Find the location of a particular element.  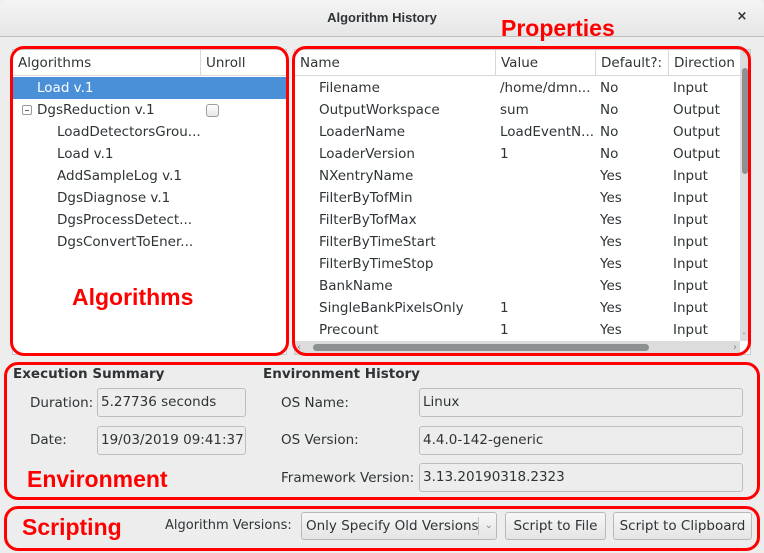

property-name-cell: BankName is located at coordinates (356, 286).